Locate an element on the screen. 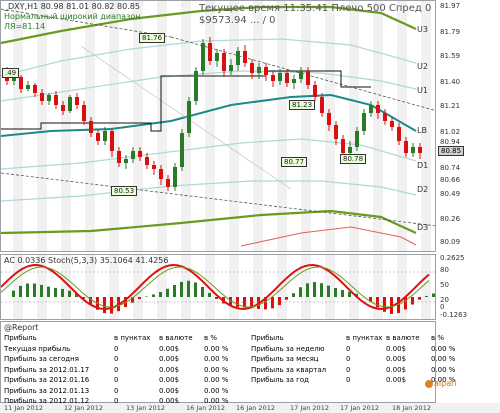 The image size is (500, 413). report-cell: Прибыль is located at coordinates (20, 338).